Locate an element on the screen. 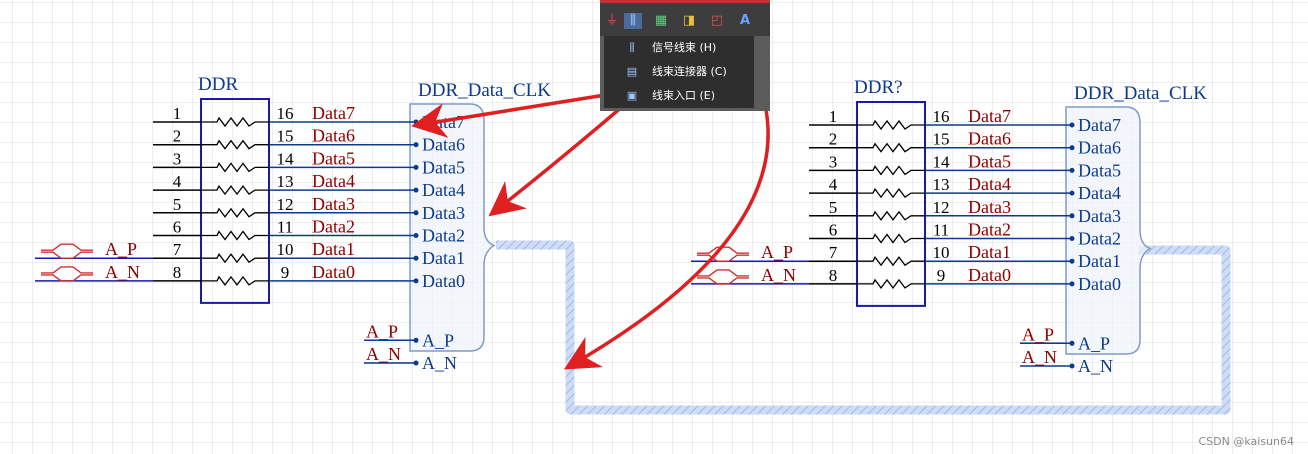  port-label: A_P is located at coordinates (121, 249).